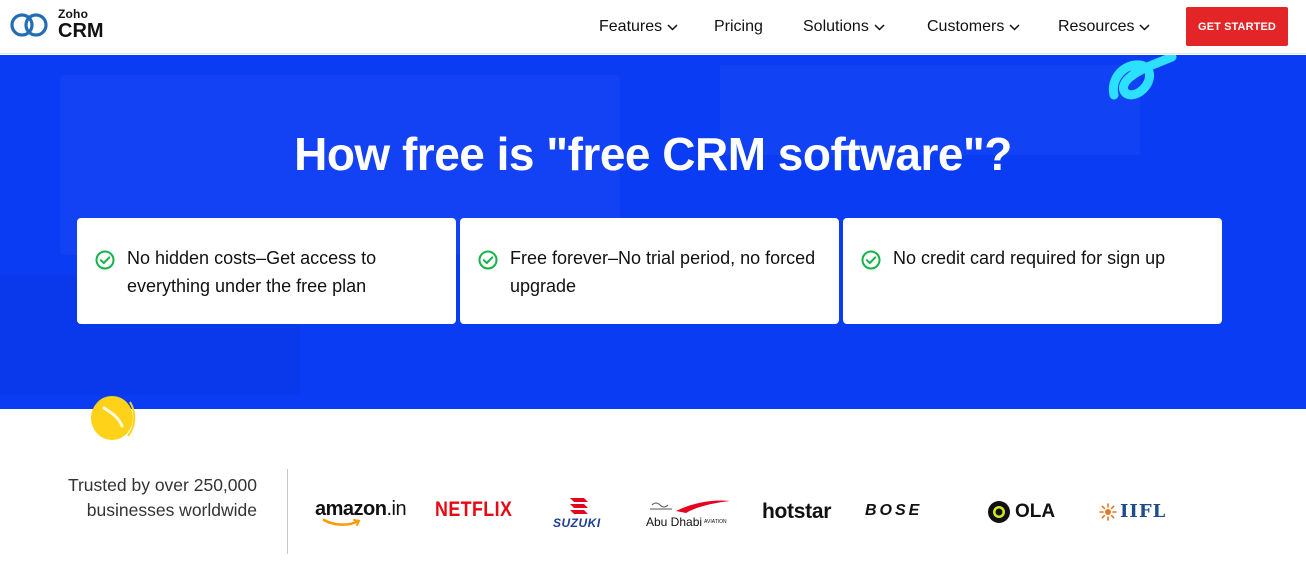 The image size is (1306, 576). What do you see at coordinates (56, 24) in the screenshot?
I see `zoho-crm-logo: Zoho CRM` at bounding box center [56, 24].